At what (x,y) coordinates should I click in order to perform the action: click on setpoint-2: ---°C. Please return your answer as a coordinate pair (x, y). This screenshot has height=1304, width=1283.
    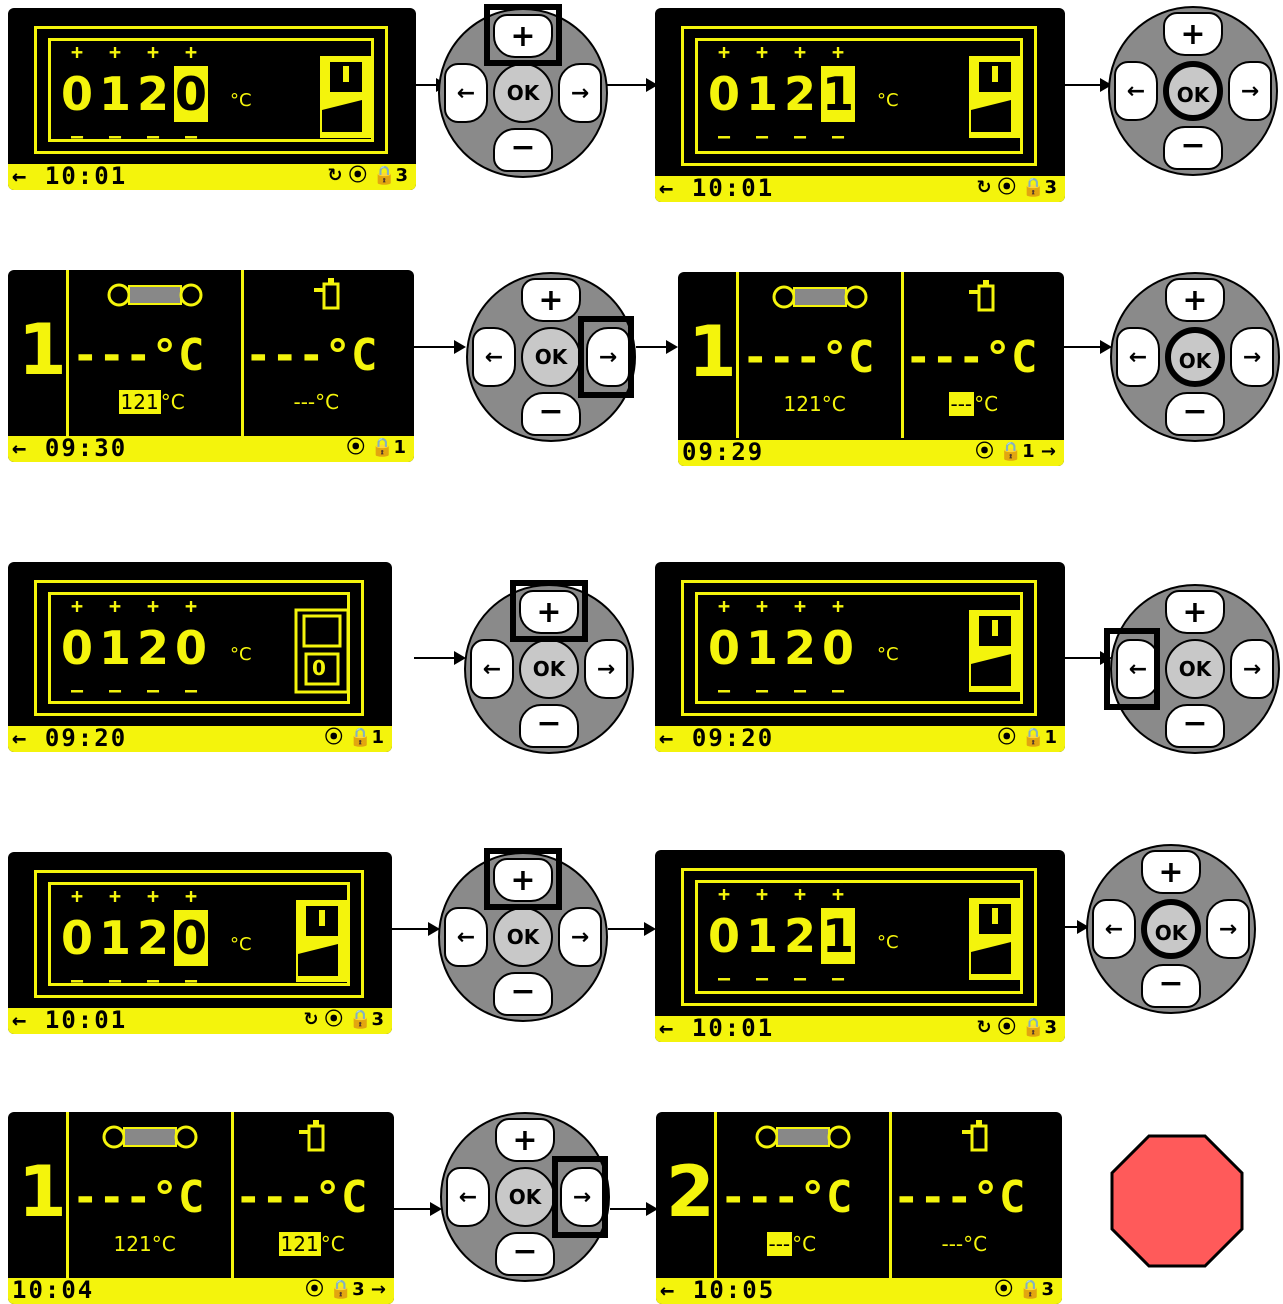
    Looking at the image, I should click on (965, 1244).